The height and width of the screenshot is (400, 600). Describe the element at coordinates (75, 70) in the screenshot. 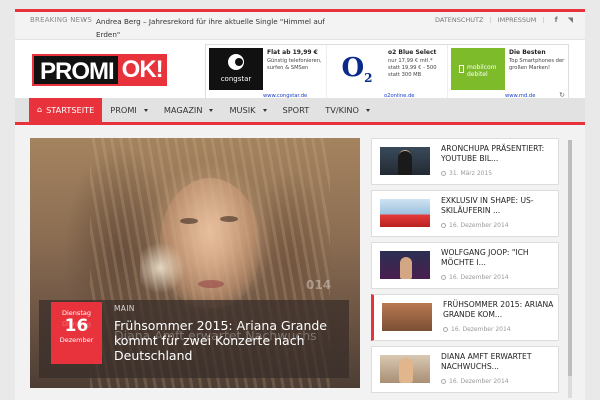

I see `logo-text-promi: PROMI` at that location.